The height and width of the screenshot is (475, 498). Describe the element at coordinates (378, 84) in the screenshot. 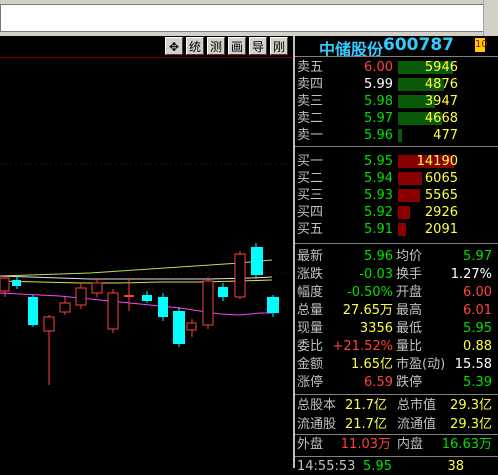

I see `order-price: 5.99` at that location.